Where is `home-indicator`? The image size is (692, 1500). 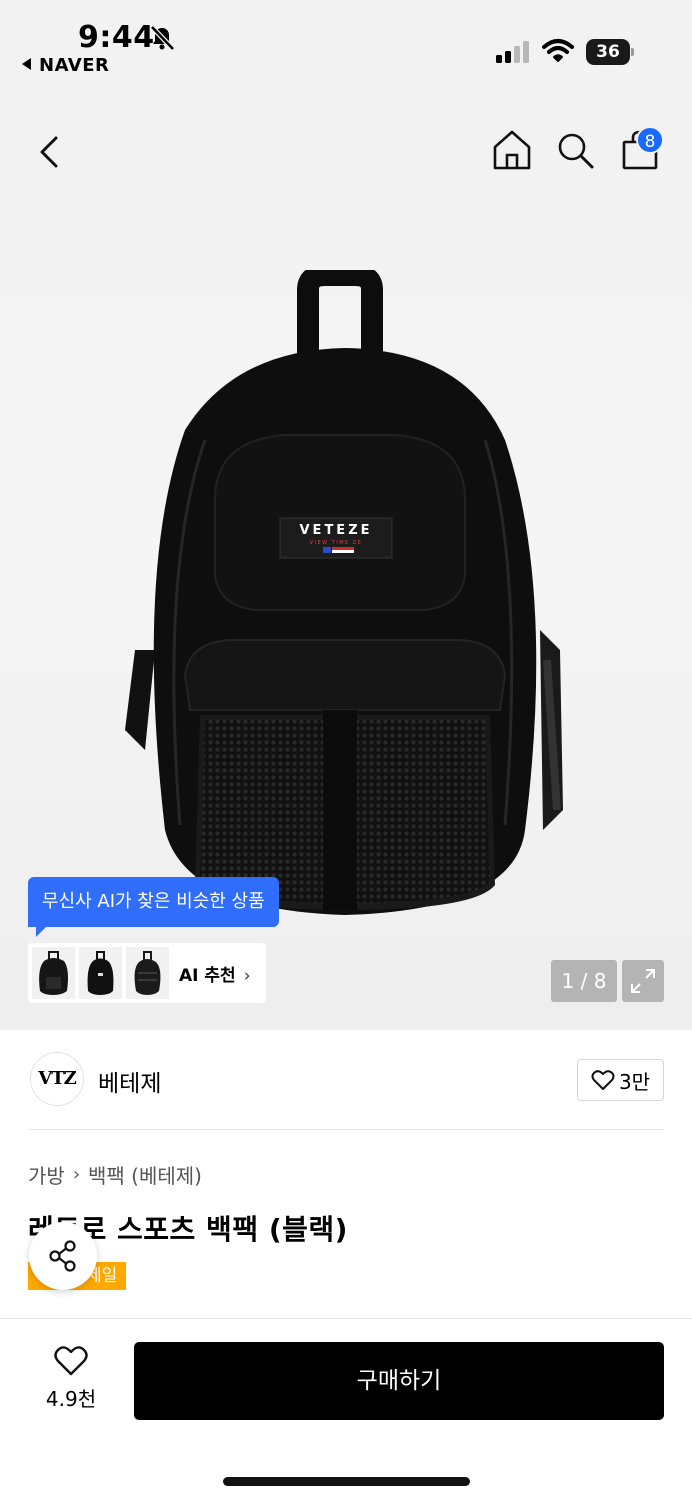
home-indicator is located at coordinates (346, 1481).